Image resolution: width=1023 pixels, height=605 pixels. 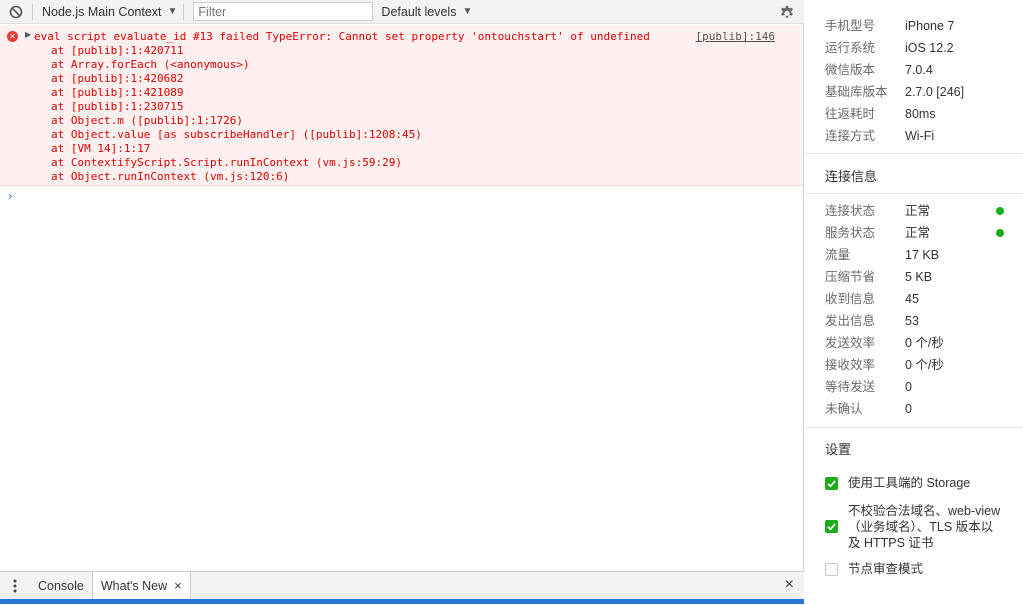 What do you see at coordinates (850, 343) in the screenshot?
I see `info-key: 发送效率` at bounding box center [850, 343].